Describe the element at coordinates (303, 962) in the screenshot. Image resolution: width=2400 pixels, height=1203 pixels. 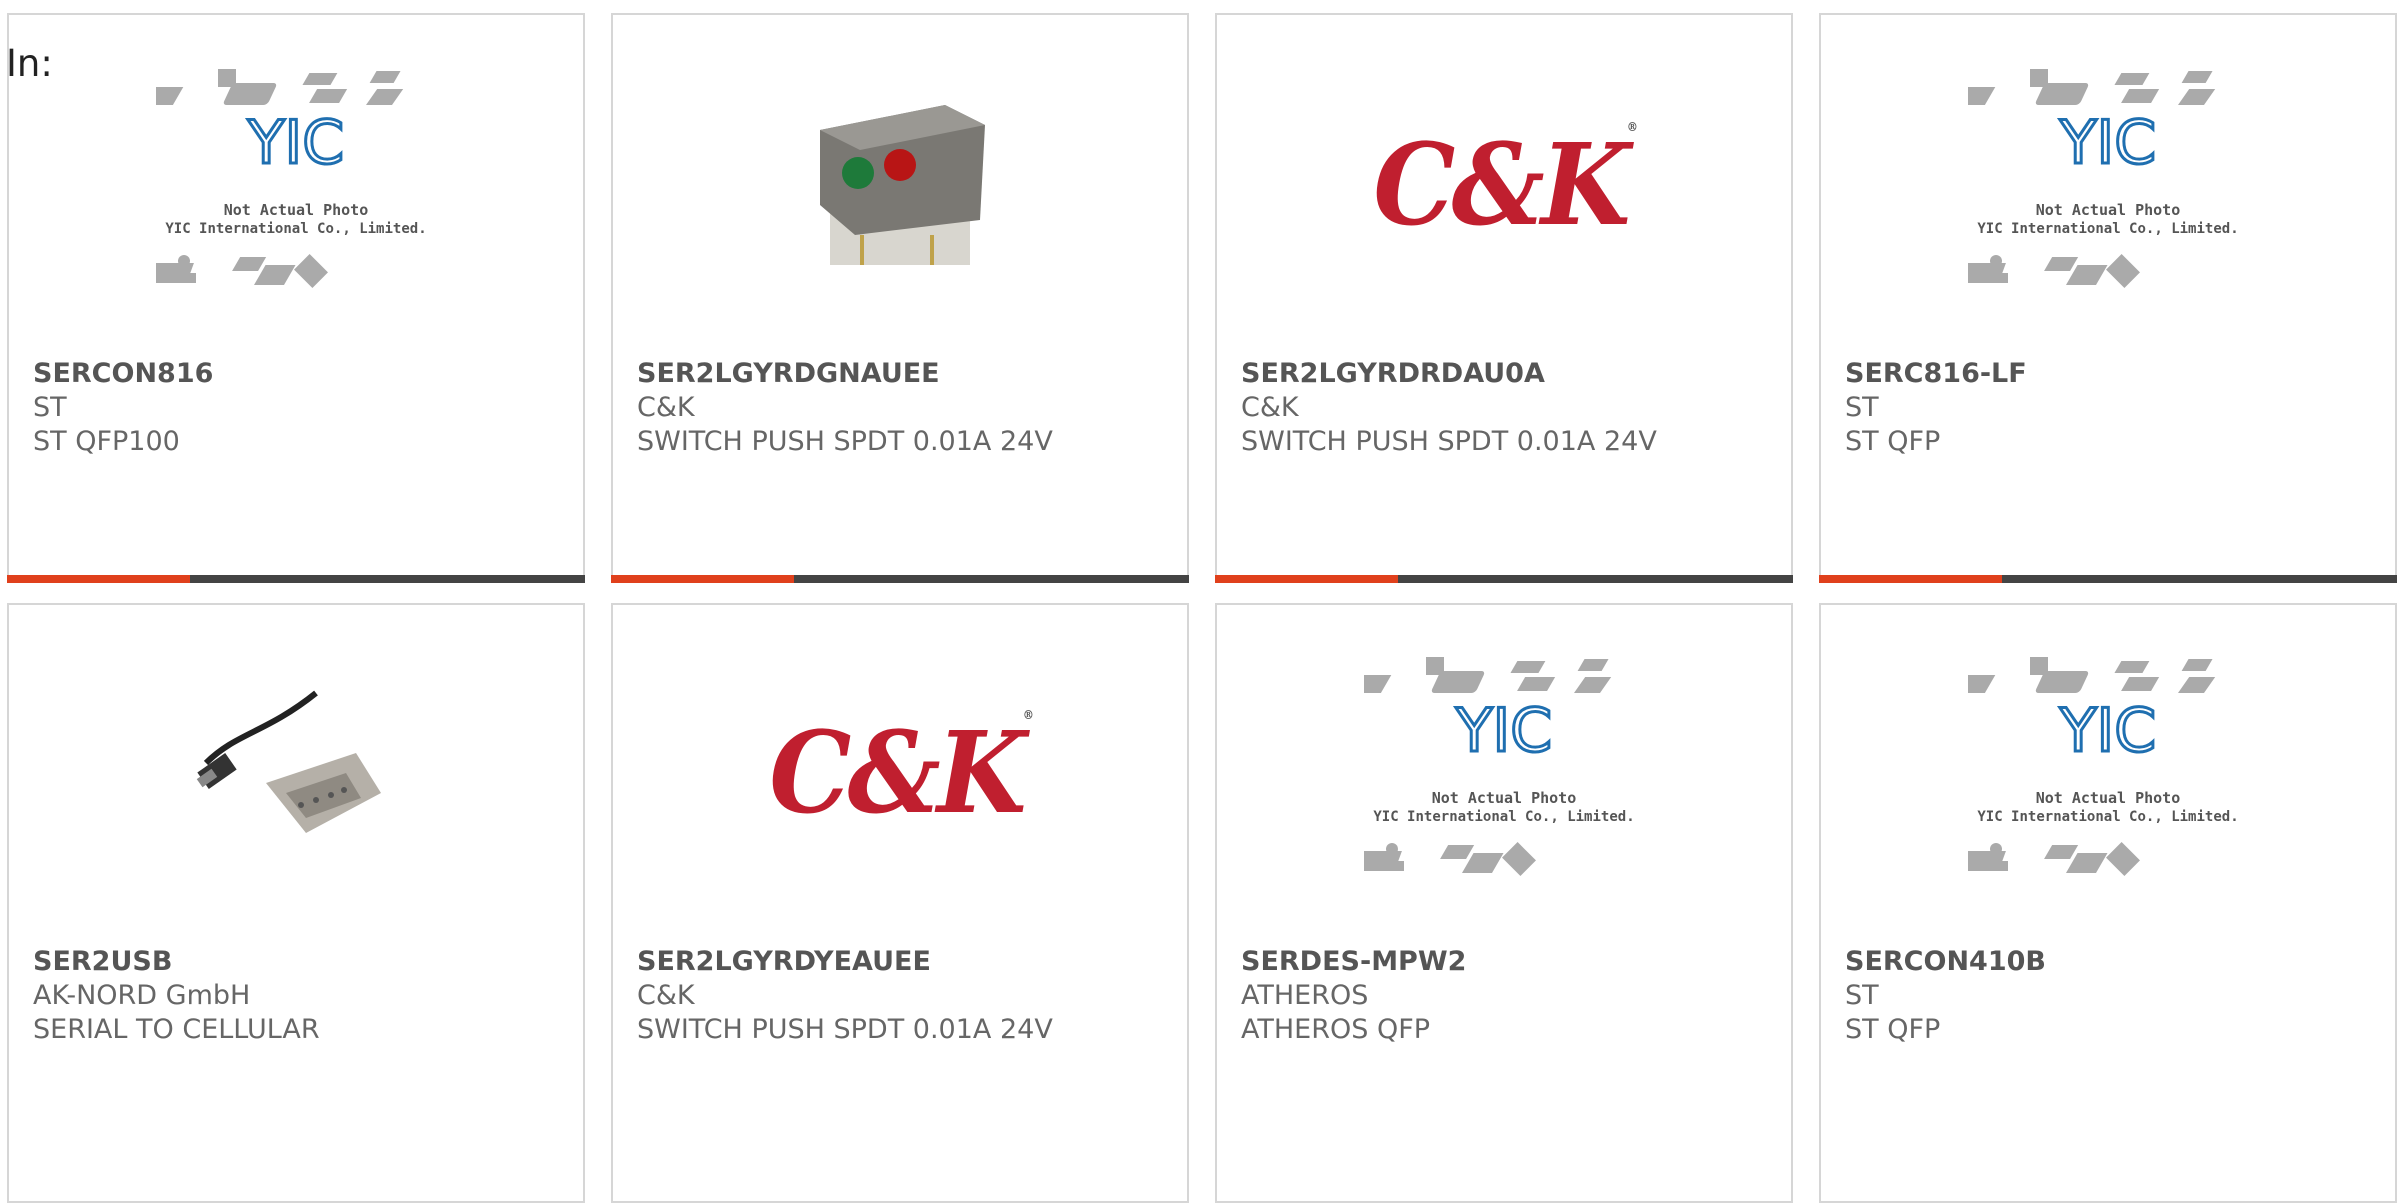
I see `part-number: SER2USB` at that location.